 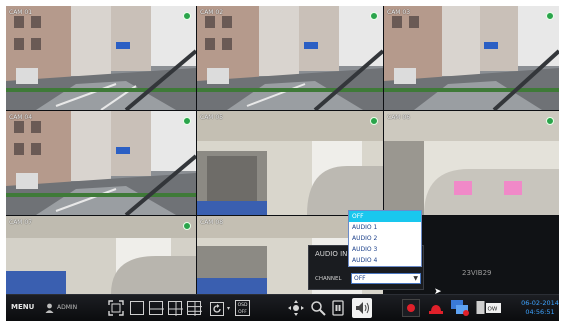 What do you see at coordinates (415, 278) in the screenshot?
I see `chevron-down-icon: ▼` at bounding box center [415, 278].